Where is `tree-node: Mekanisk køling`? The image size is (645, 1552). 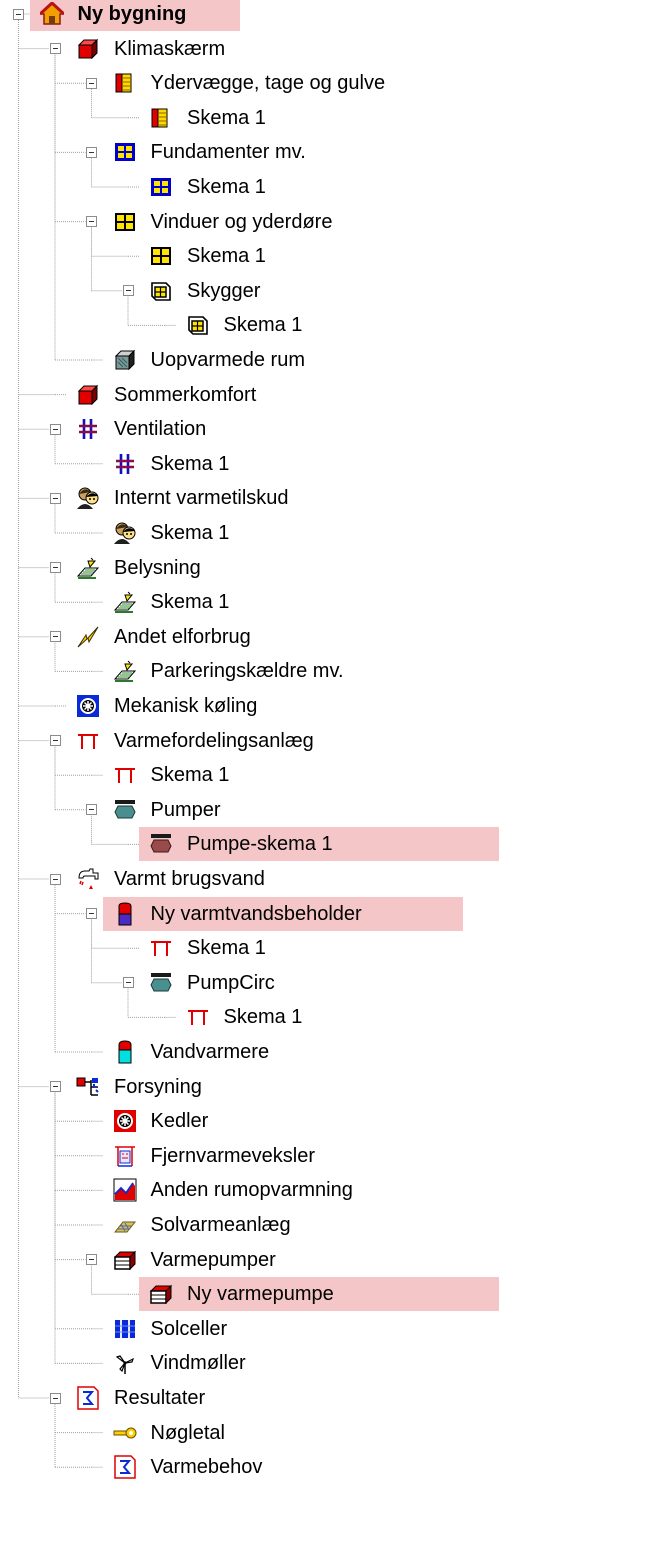 tree-node: Mekanisk køling is located at coordinates (322, 706).